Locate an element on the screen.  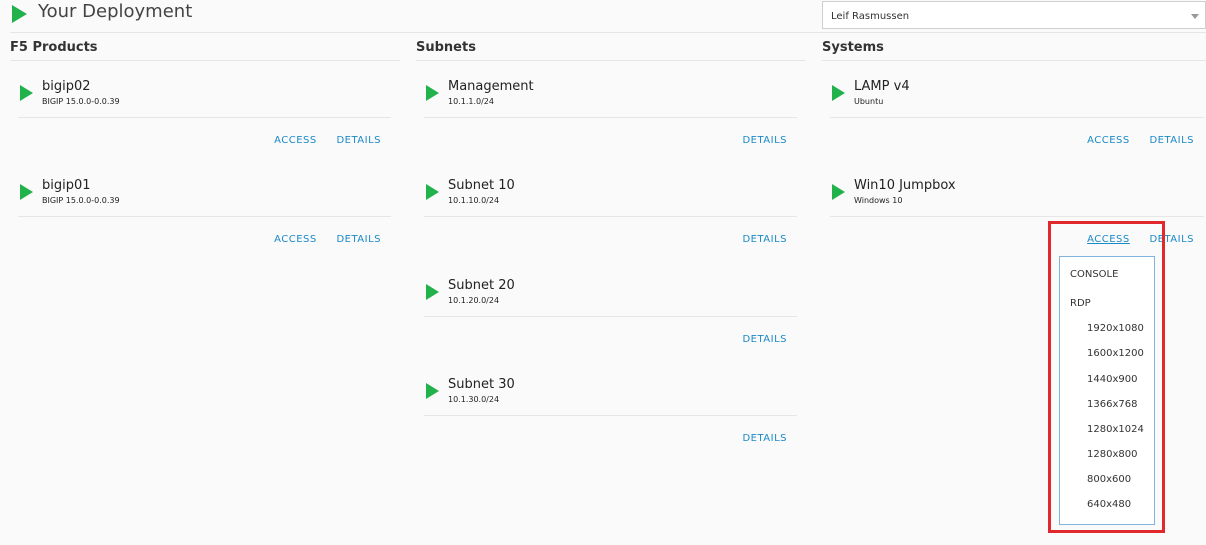
subnet-cidr: 10.1.20.0/24 is located at coordinates (474, 300).